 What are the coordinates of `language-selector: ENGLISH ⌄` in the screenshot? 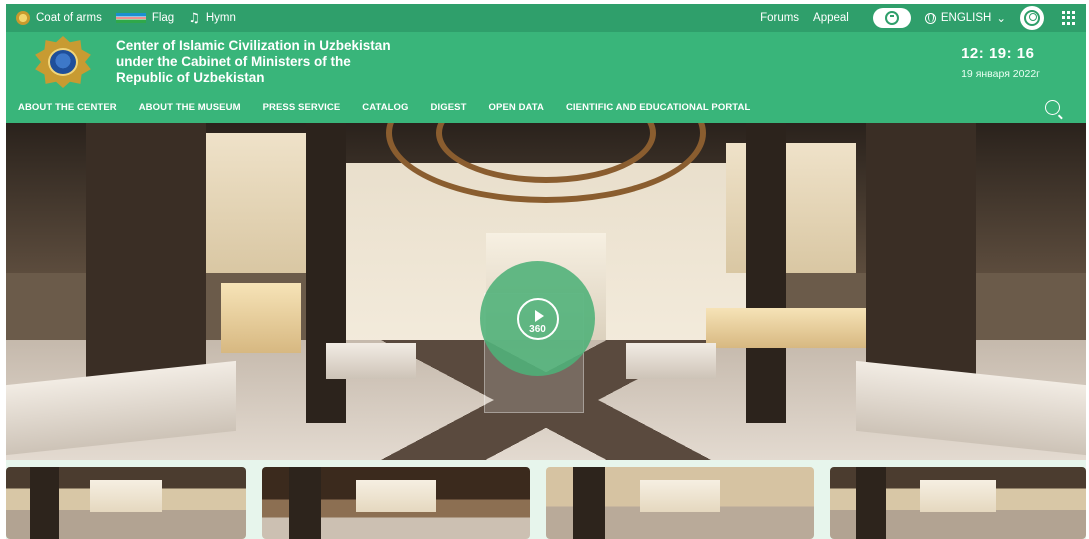 It's located at (965, 18).